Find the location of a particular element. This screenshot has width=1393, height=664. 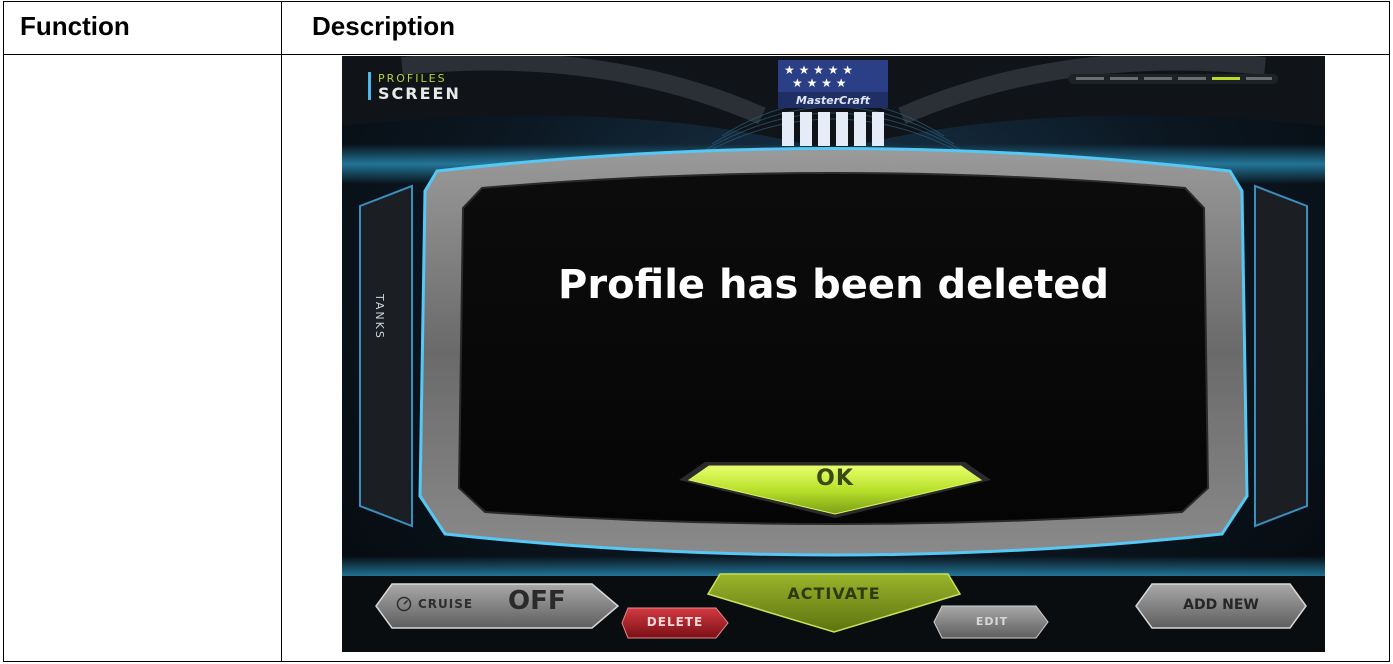

progress-track is located at coordinates (1173, 79).